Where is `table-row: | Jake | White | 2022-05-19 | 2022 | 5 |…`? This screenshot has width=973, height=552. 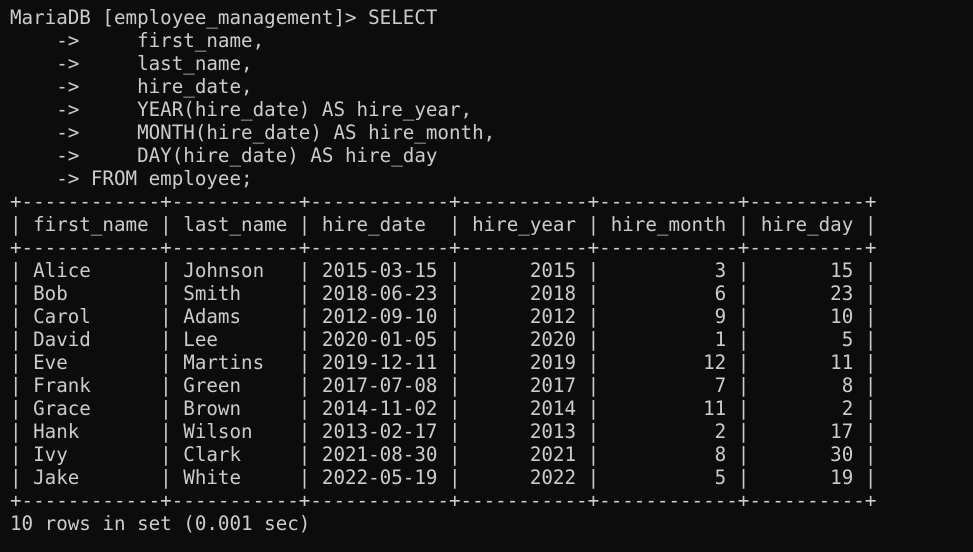
table-row: | Jake | White | 2022-05-19 | 2022 | 5 |… is located at coordinates (443, 477).